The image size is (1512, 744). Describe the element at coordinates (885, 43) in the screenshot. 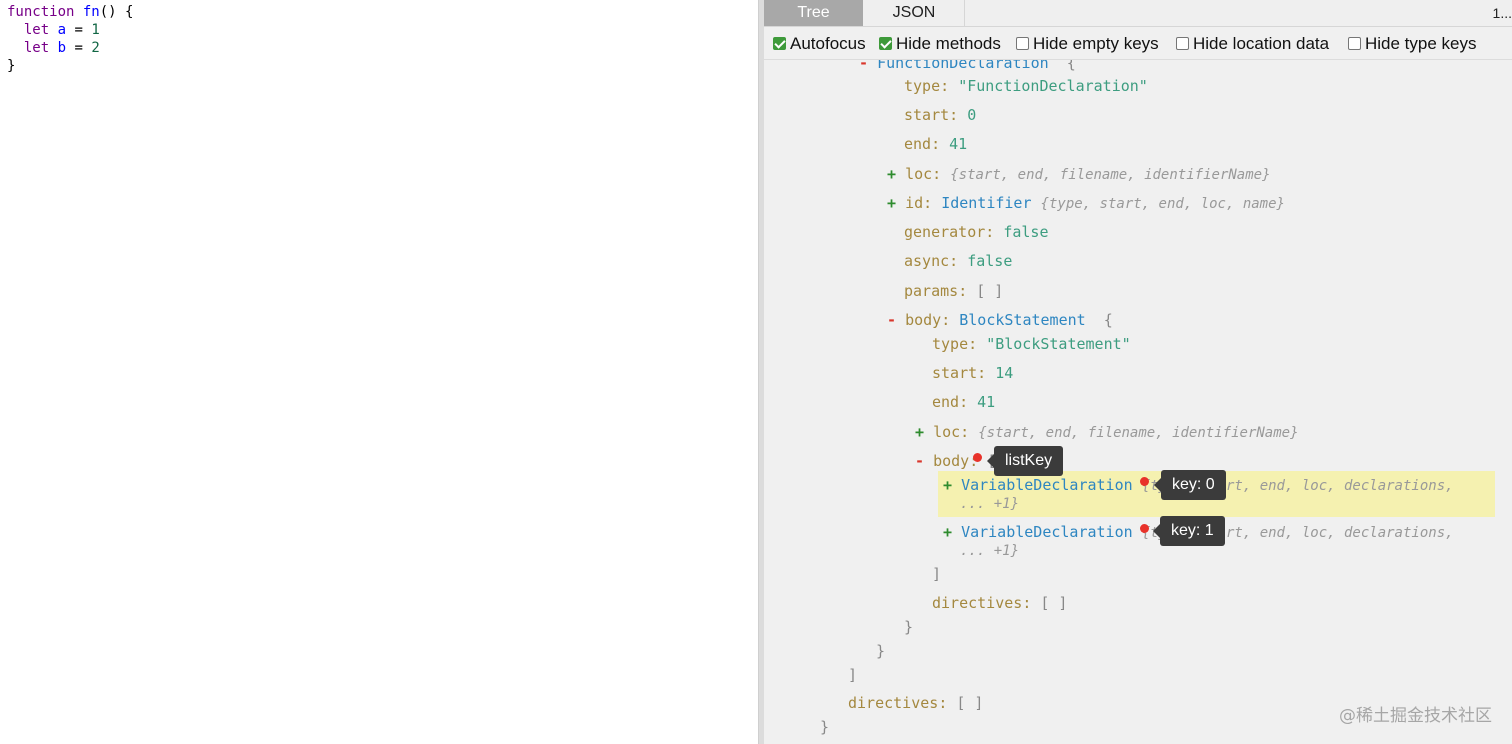

I see `hide-methods-checkbox` at that location.